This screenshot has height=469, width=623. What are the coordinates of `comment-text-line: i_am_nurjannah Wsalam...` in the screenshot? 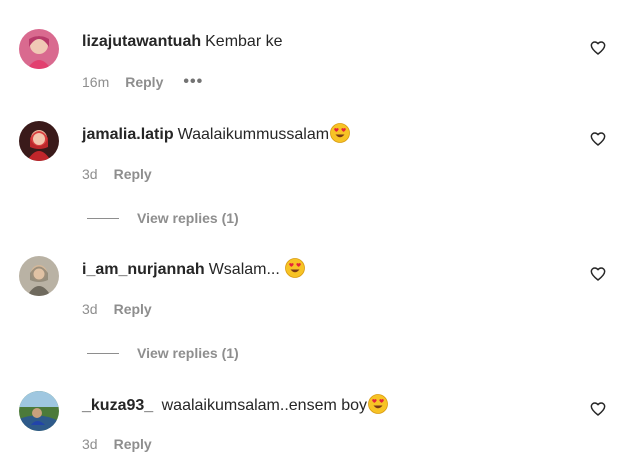 It's located at (194, 269).